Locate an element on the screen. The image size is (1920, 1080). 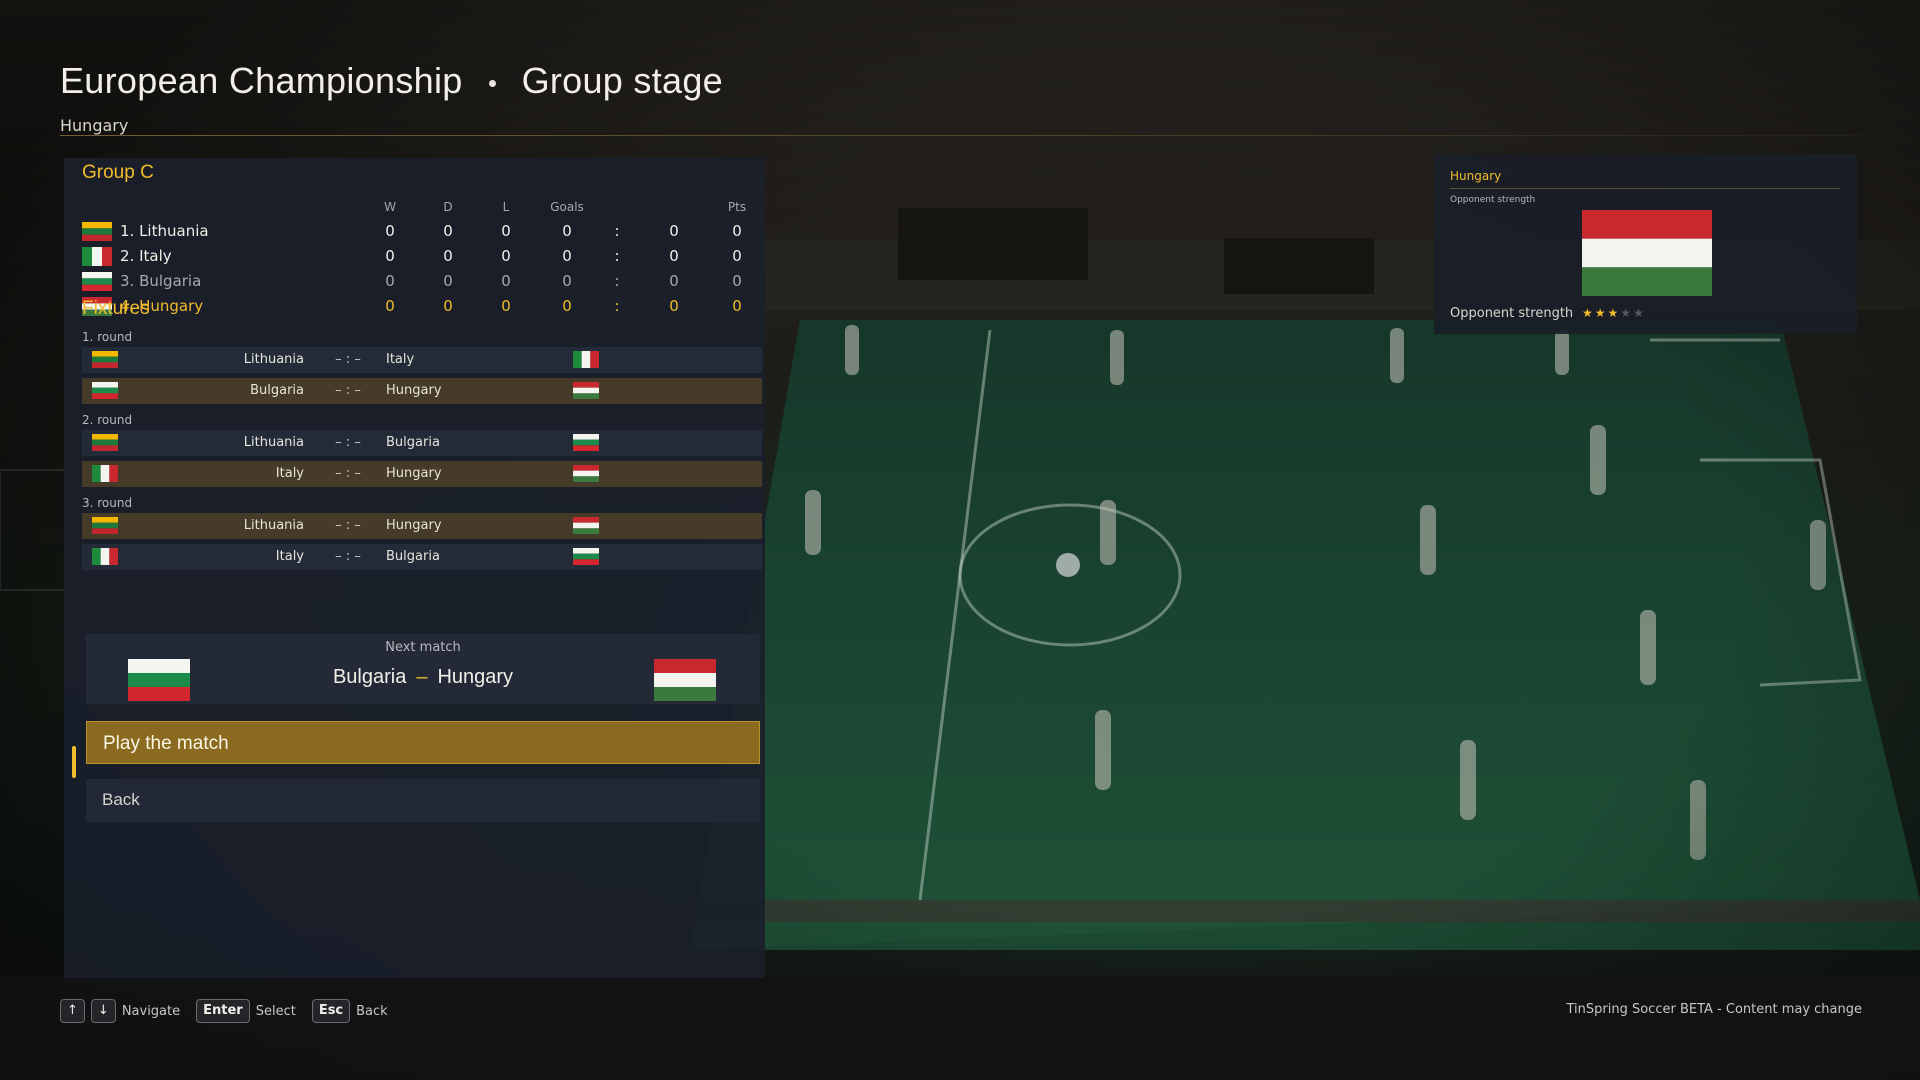
controls-hint: ↑ ↓ Navigate Enter Select Esc Back is located at coordinates (229, 1011).